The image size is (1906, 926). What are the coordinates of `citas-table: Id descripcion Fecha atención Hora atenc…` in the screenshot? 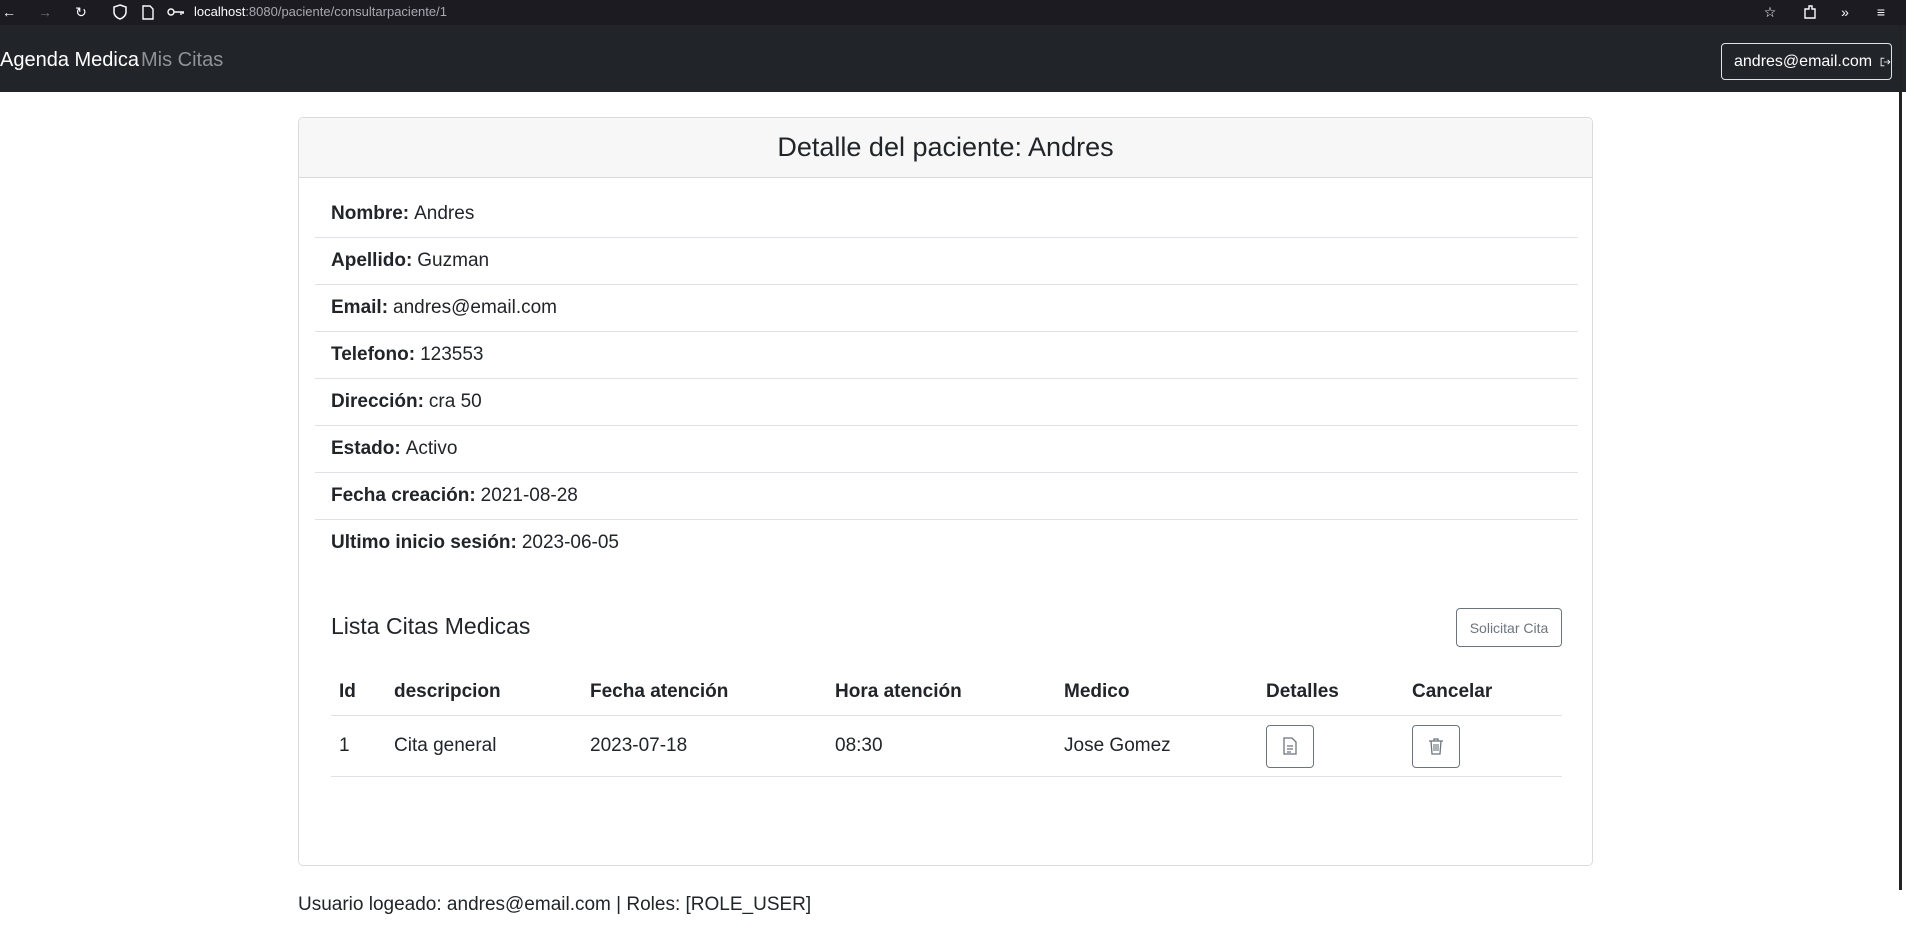 It's located at (946, 723).